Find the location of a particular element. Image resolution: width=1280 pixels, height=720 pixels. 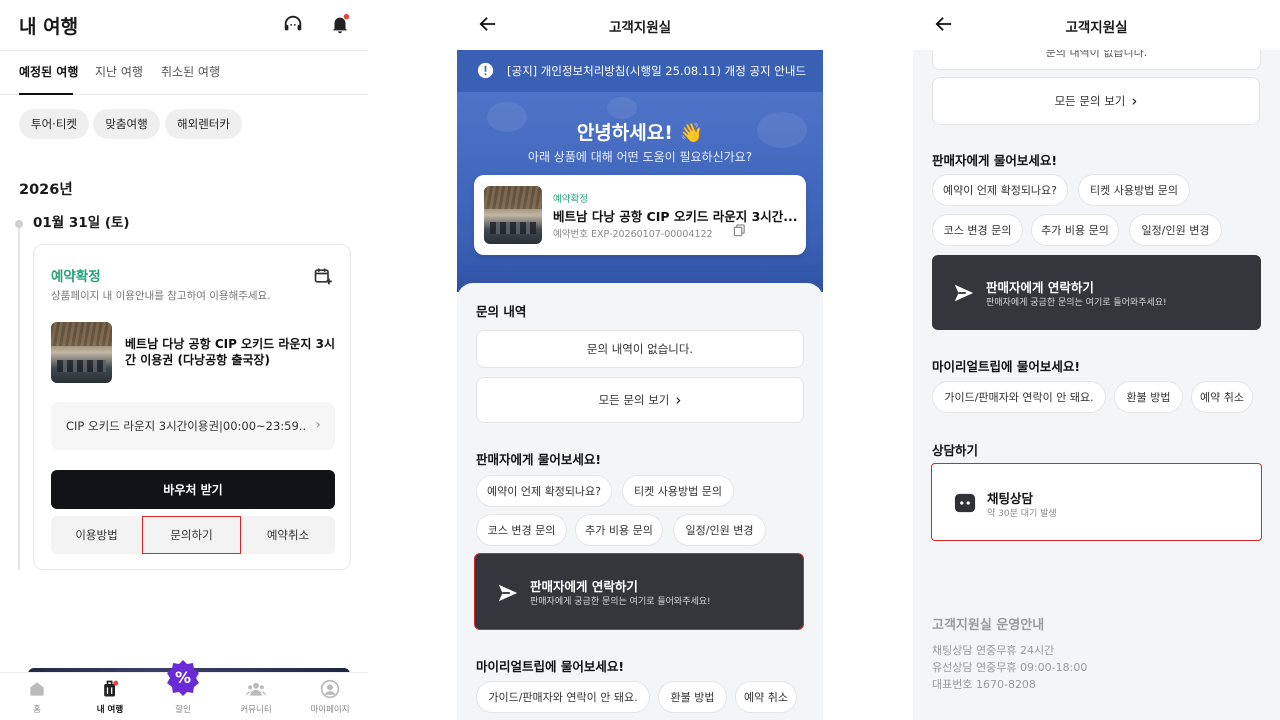

page-title: 고객지원실 is located at coordinates (640, 28).